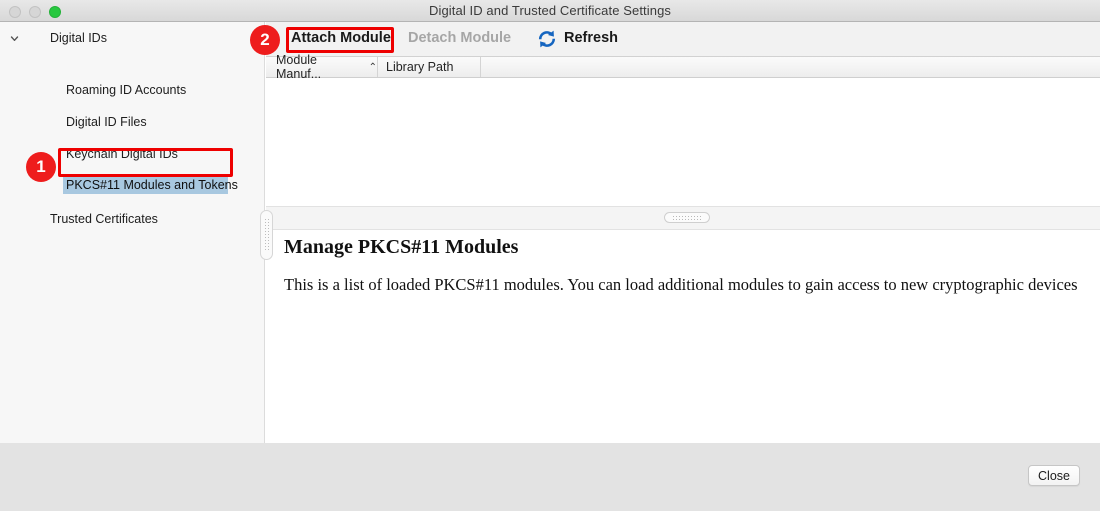 Image resolution: width=1100 pixels, height=511 pixels. Describe the element at coordinates (106, 122) in the screenshot. I see `sidebar-item-label: Digital ID Files` at that location.